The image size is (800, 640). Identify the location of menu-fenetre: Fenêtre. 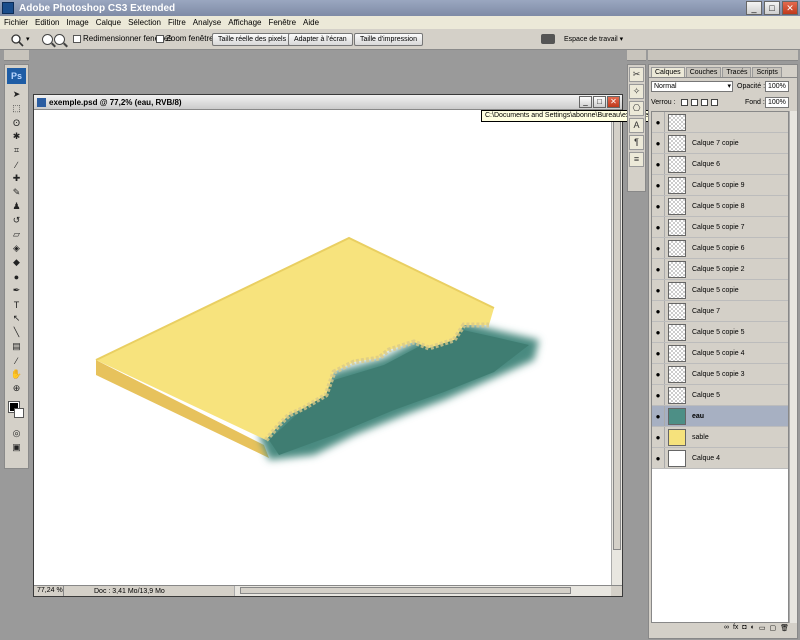
(282, 22).